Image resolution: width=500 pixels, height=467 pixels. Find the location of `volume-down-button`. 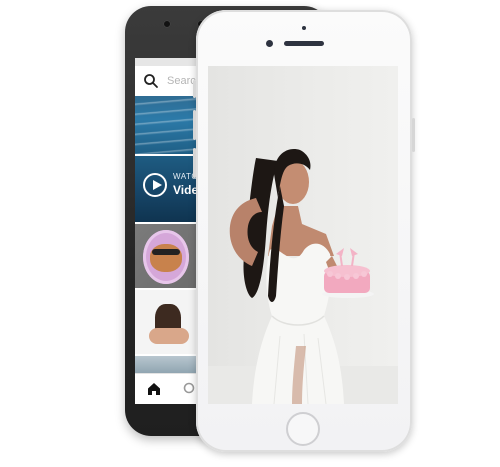

volume-down-button is located at coordinates (194, 163).